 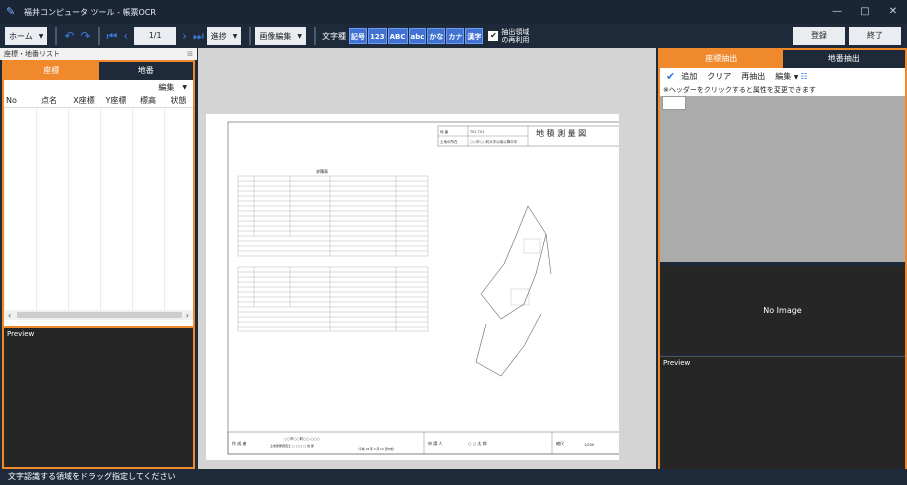 I want to click on char-chip-katakana: カナ, so click(x=455, y=36).